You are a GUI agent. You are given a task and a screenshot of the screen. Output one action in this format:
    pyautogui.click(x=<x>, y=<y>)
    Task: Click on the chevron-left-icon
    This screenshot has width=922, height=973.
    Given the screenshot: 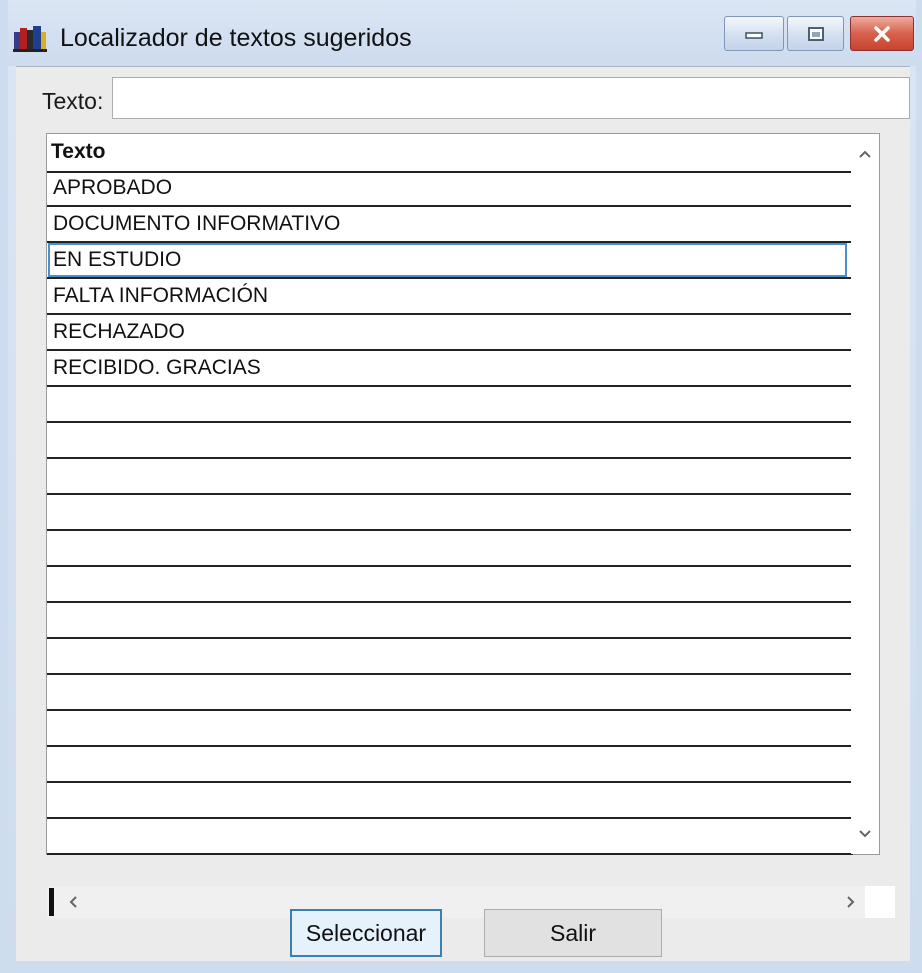 What is the action you would take?
    pyautogui.click(x=73, y=902)
    